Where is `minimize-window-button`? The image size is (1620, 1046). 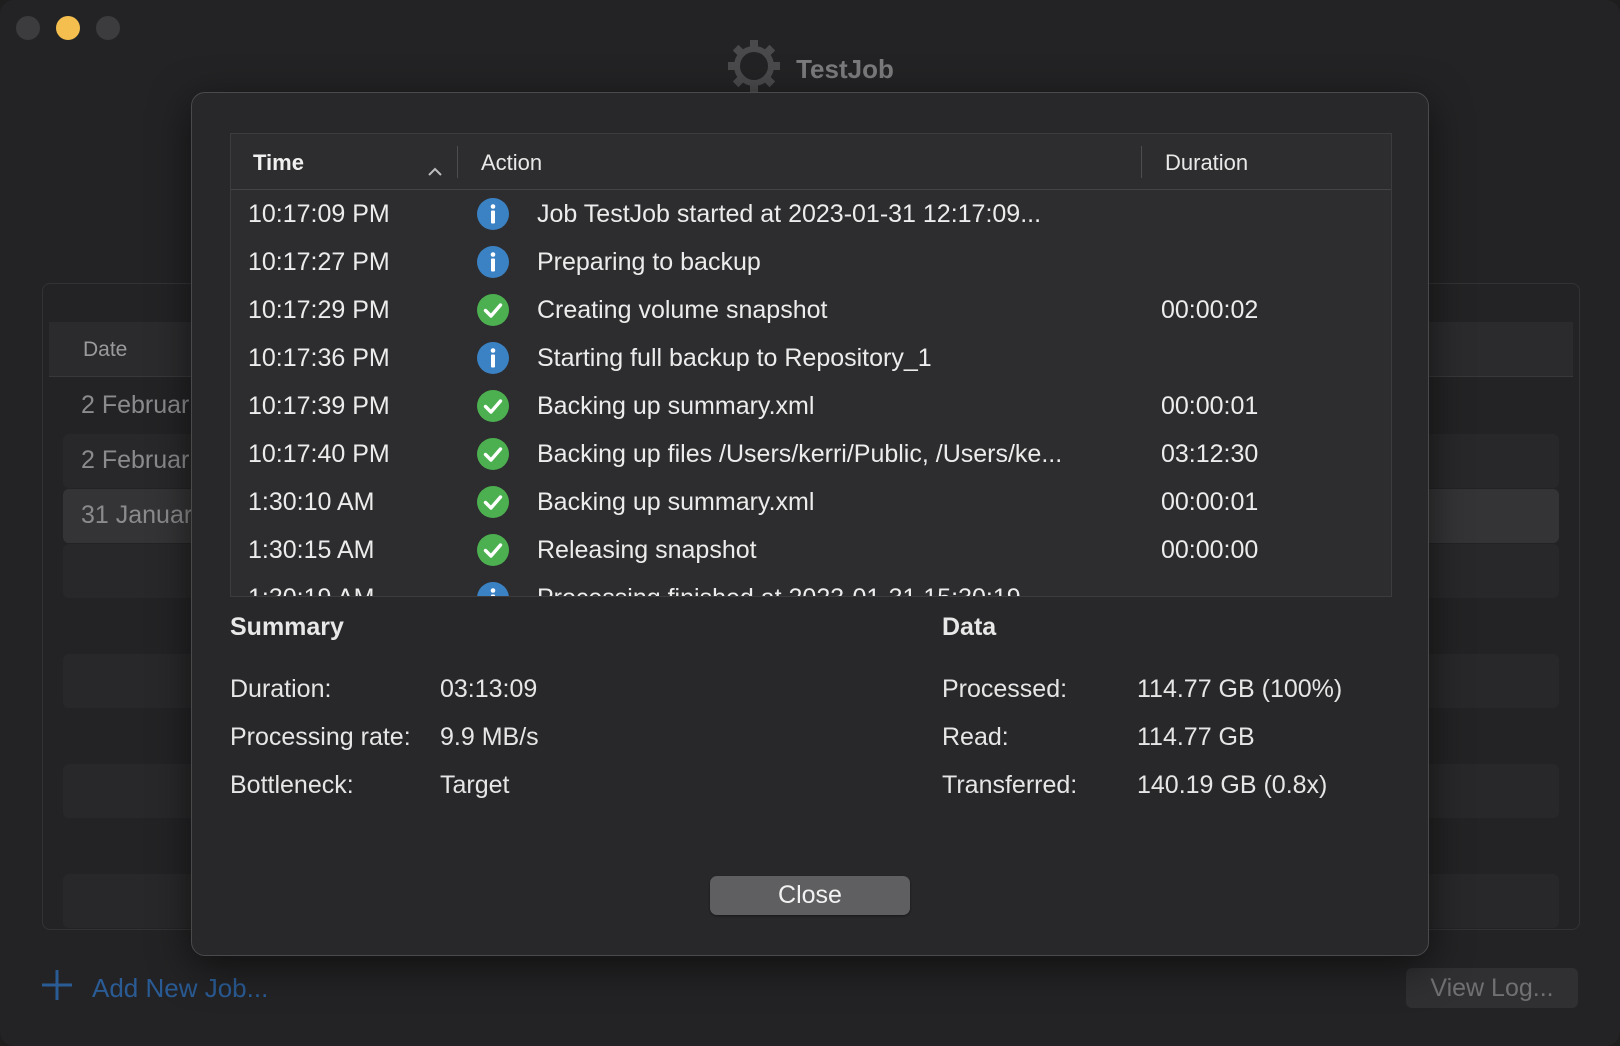
minimize-window-button is located at coordinates (68, 28).